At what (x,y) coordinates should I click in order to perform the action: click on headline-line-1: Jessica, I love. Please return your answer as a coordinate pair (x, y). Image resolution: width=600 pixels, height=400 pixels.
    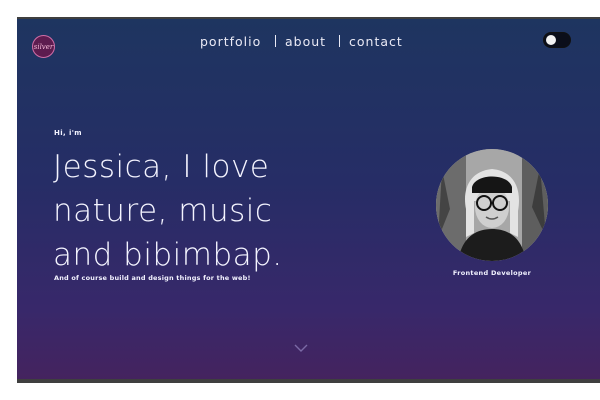
    Looking at the image, I should click on (161, 167).